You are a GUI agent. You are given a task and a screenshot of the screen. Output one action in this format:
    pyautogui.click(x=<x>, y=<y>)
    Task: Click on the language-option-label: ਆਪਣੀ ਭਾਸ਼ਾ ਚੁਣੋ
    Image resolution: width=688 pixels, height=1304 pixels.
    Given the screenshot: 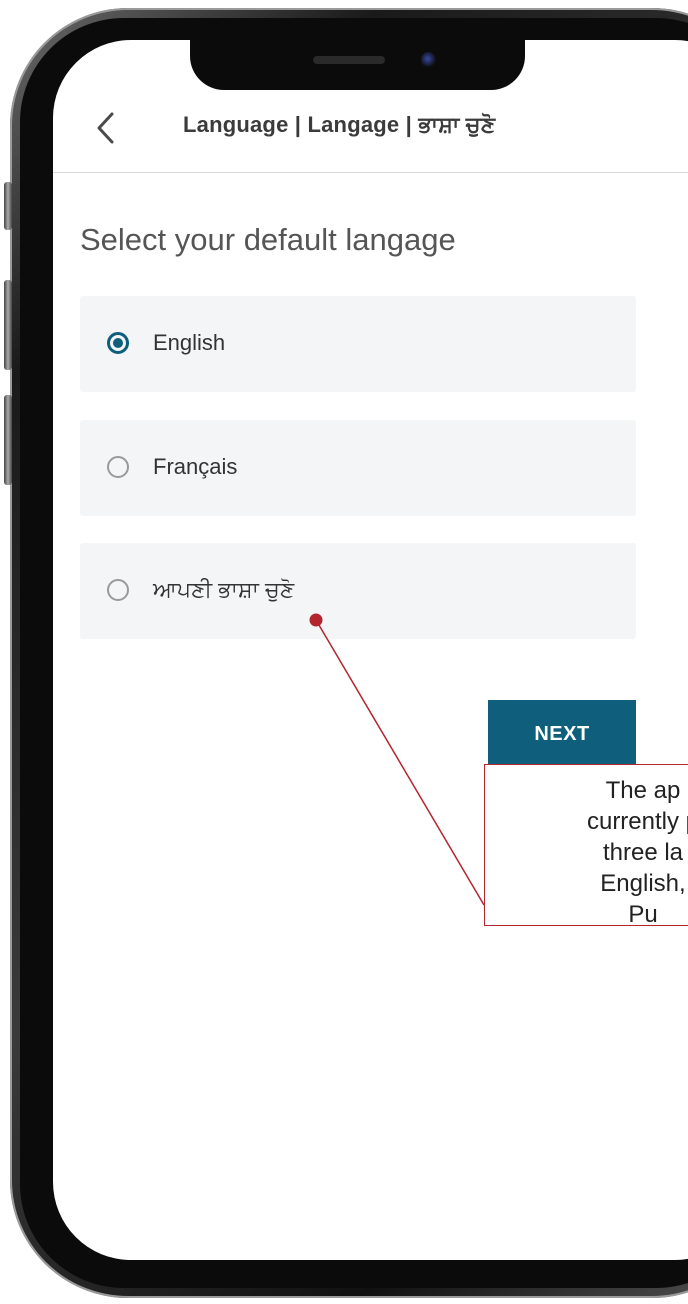 What is the action you would take?
    pyautogui.click(x=224, y=589)
    